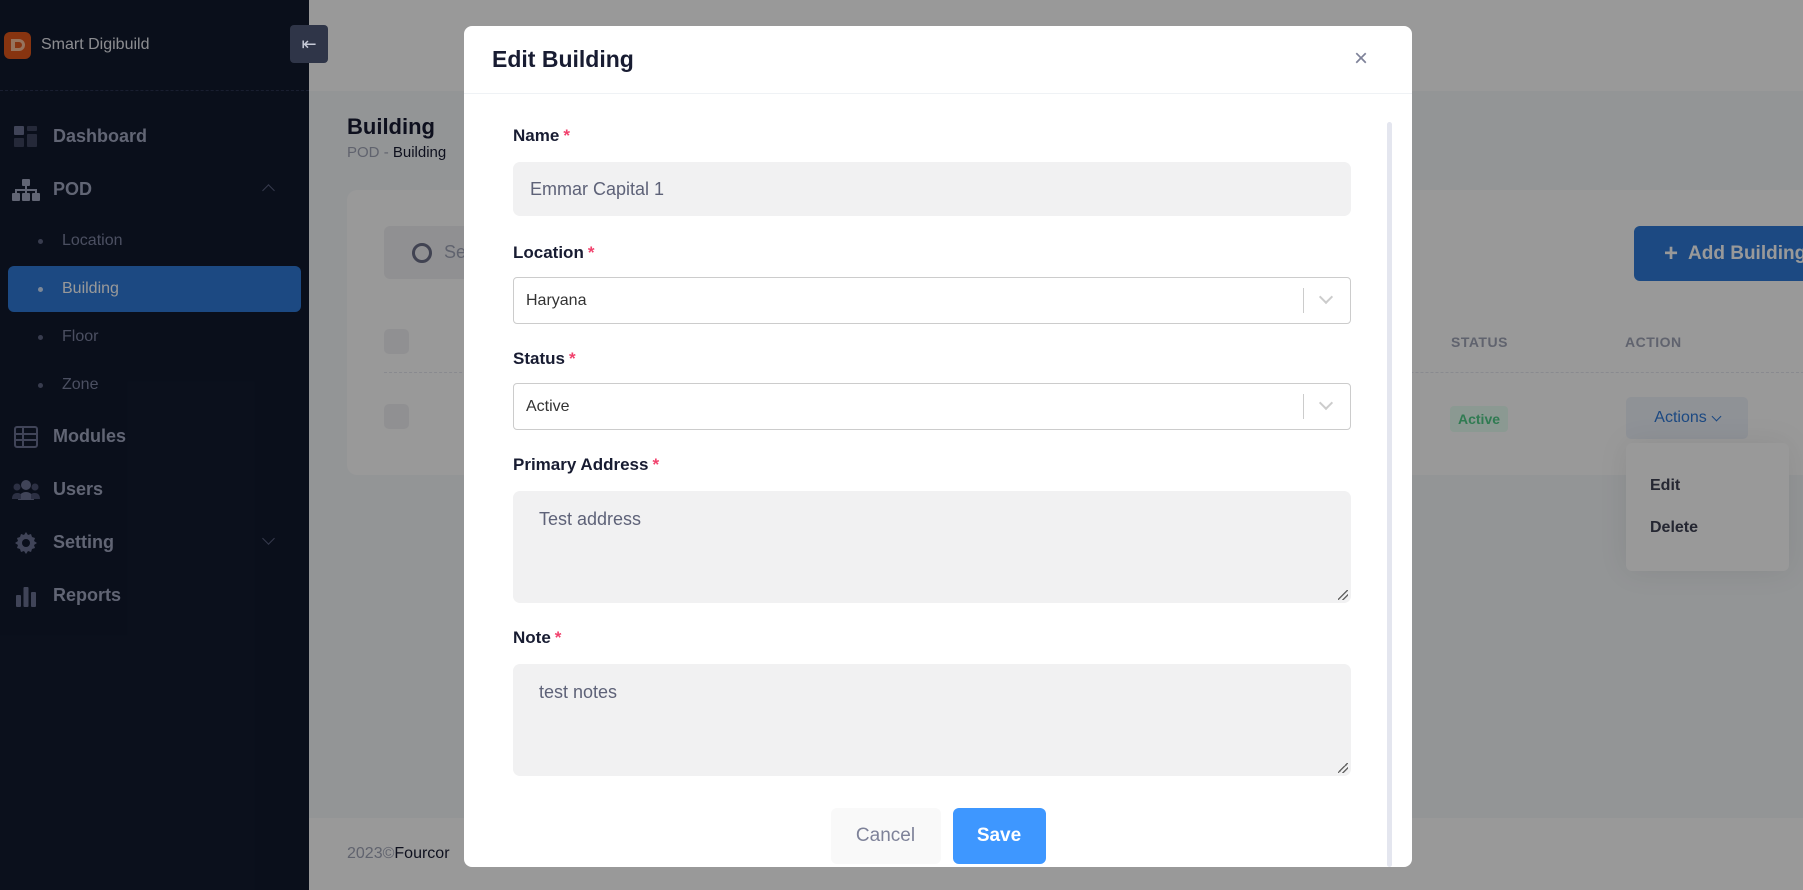 This screenshot has width=1803, height=890. What do you see at coordinates (578, 692) in the screenshot?
I see `note-value: test notes` at bounding box center [578, 692].